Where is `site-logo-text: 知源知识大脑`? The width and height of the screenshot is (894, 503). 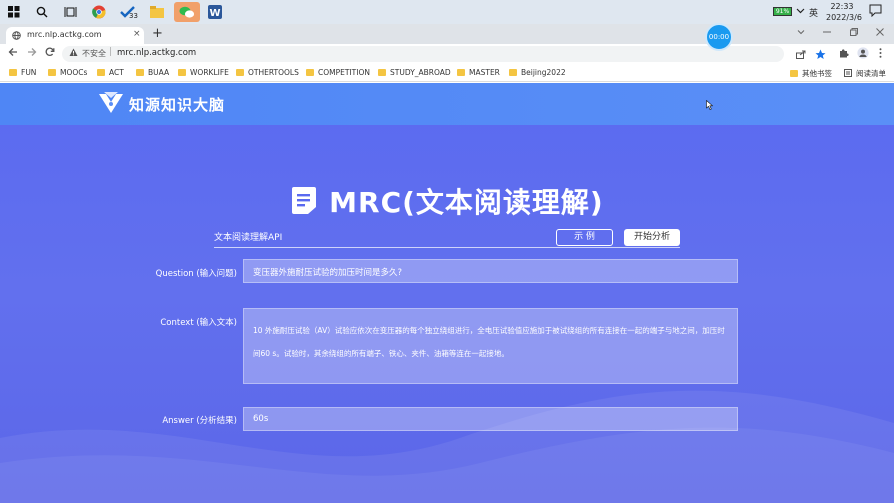 site-logo-text: 知源知识大脑 is located at coordinates (177, 104).